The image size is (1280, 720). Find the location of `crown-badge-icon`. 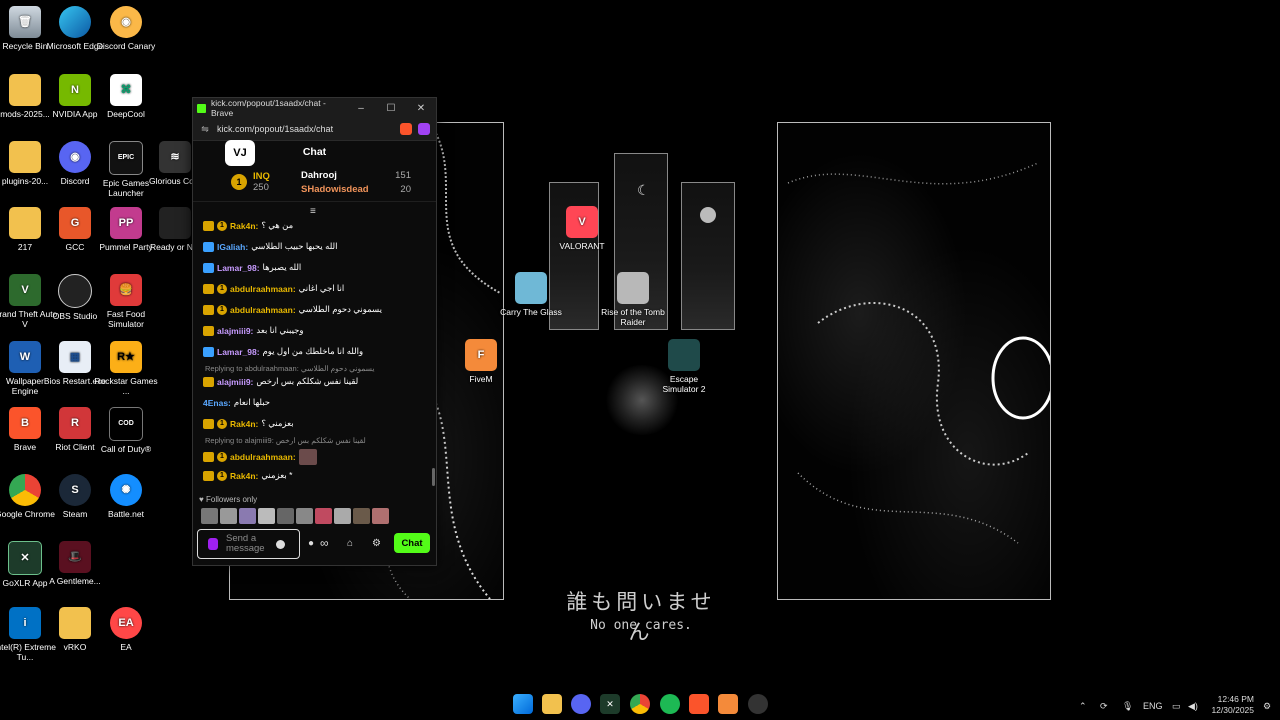

crown-badge-icon is located at coordinates (208, 330).